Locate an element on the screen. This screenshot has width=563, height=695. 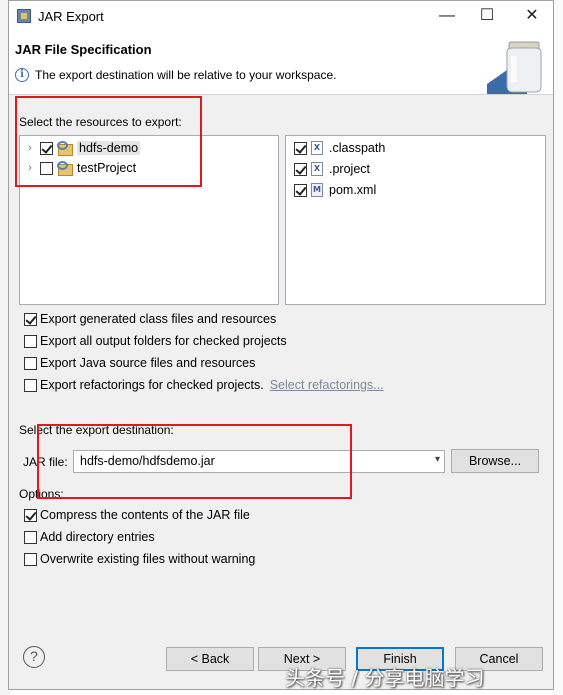
file-label: .project is located at coordinates (349, 169).